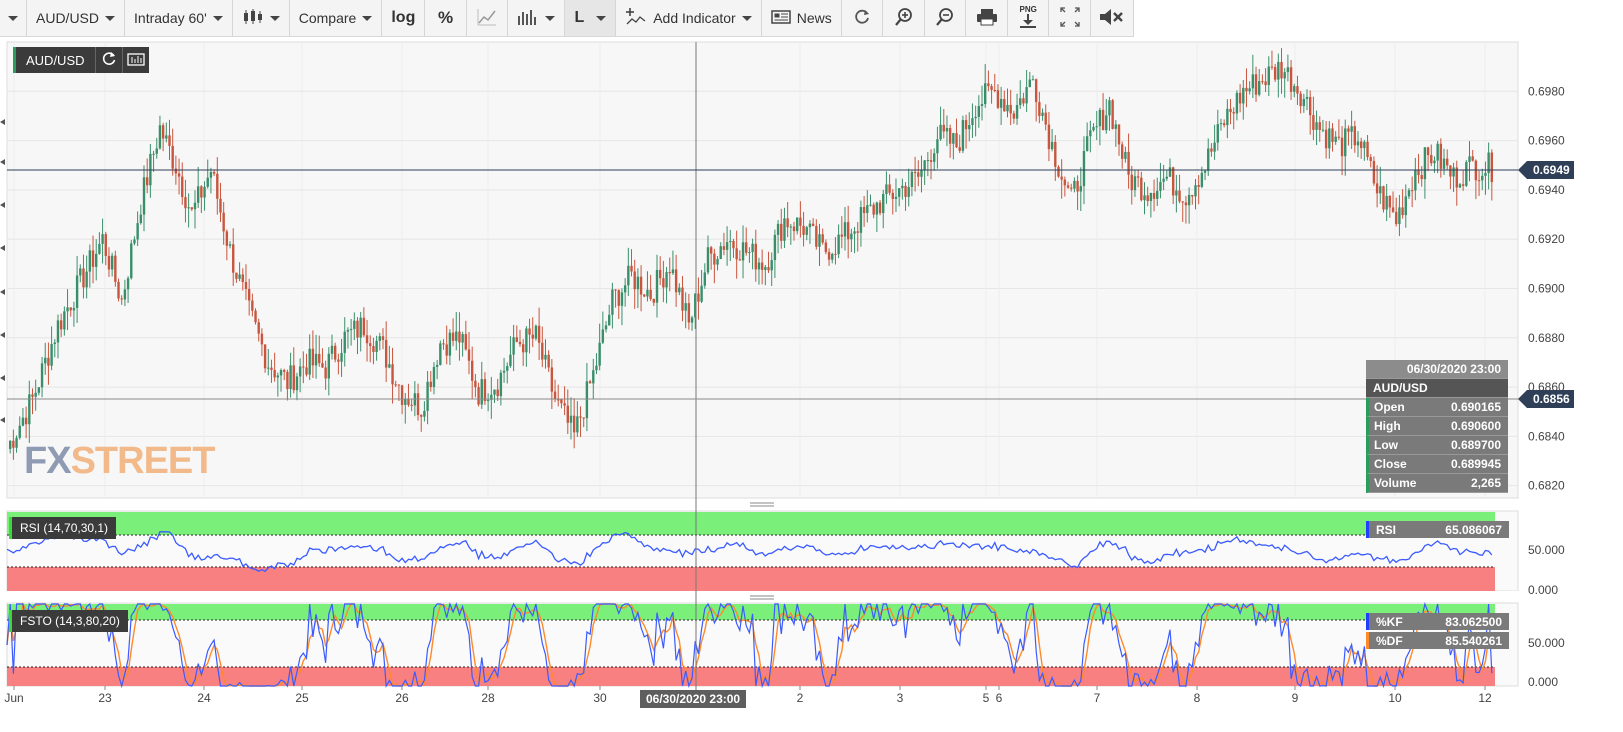  What do you see at coordinates (1389, 407) in the screenshot?
I see `ohlc-label: Open` at bounding box center [1389, 407].